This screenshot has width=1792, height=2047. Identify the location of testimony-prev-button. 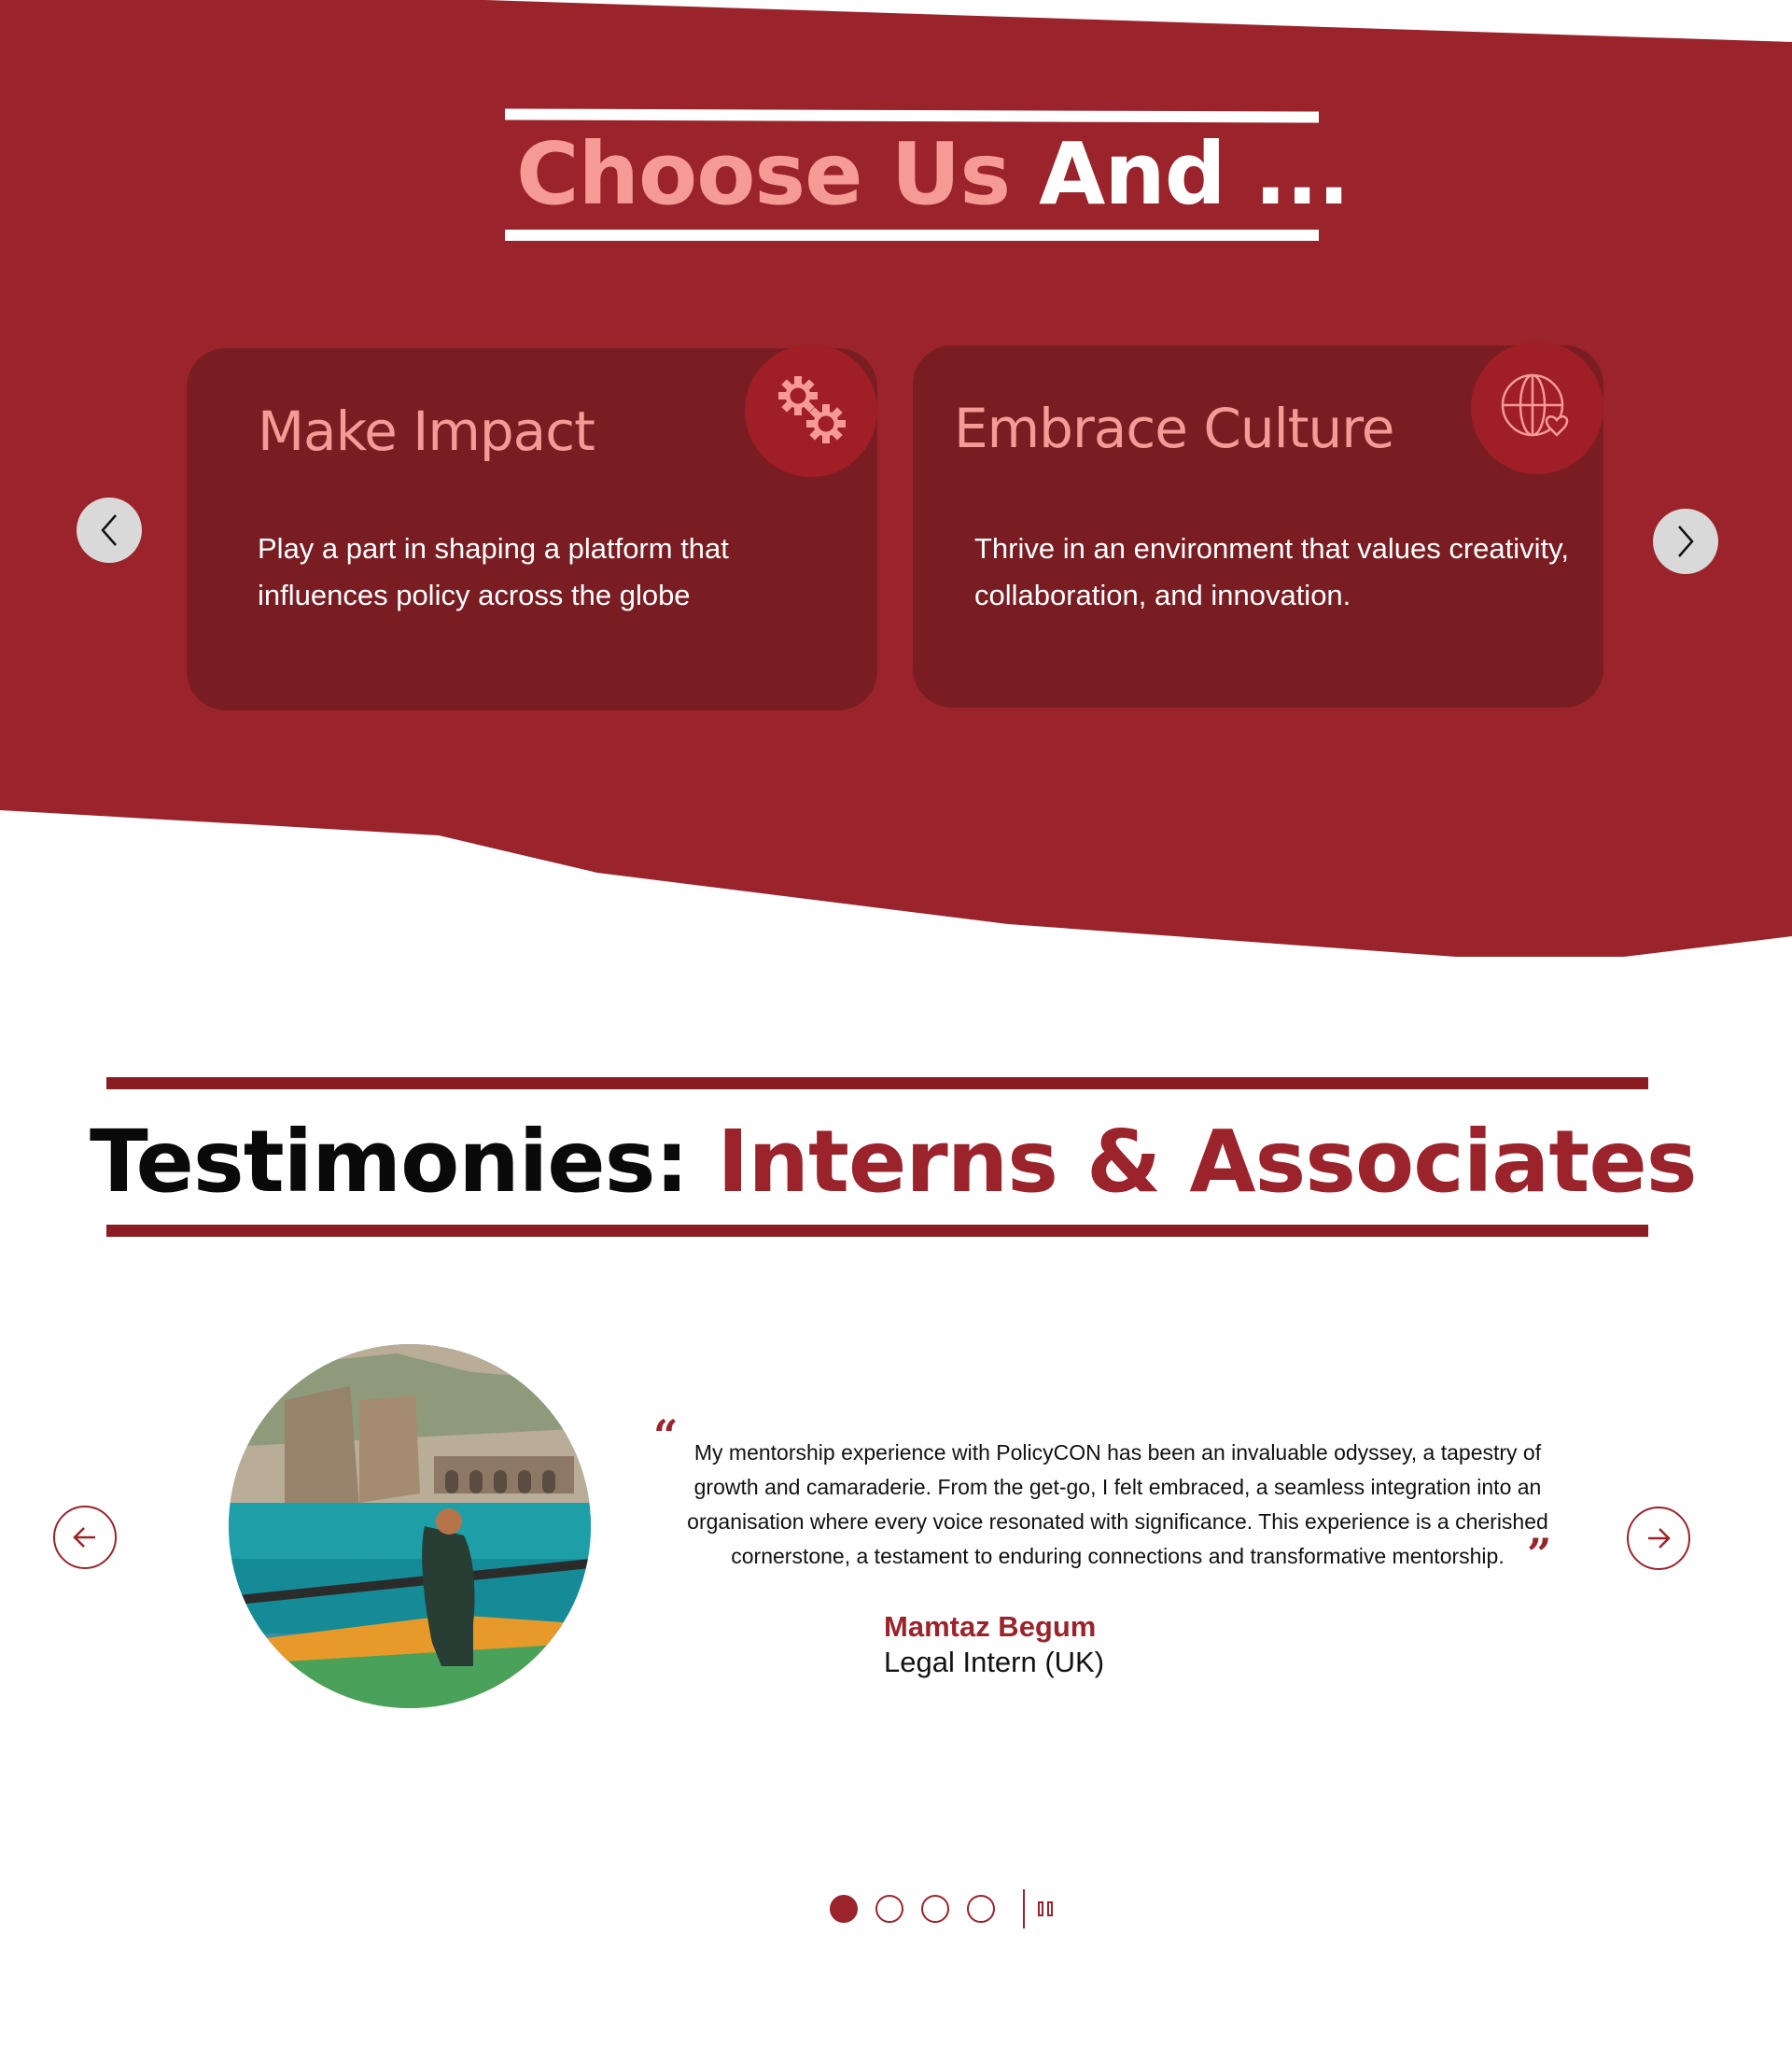
(85, 1537).